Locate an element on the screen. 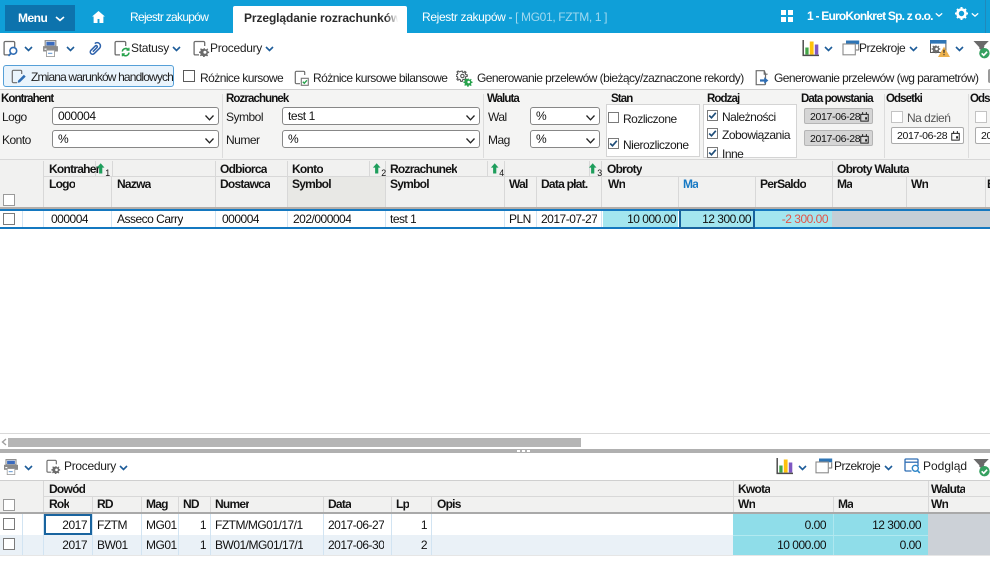 This screenshot has width=990, height=581. svg-text: 2 is located at coordinates (383, 172).